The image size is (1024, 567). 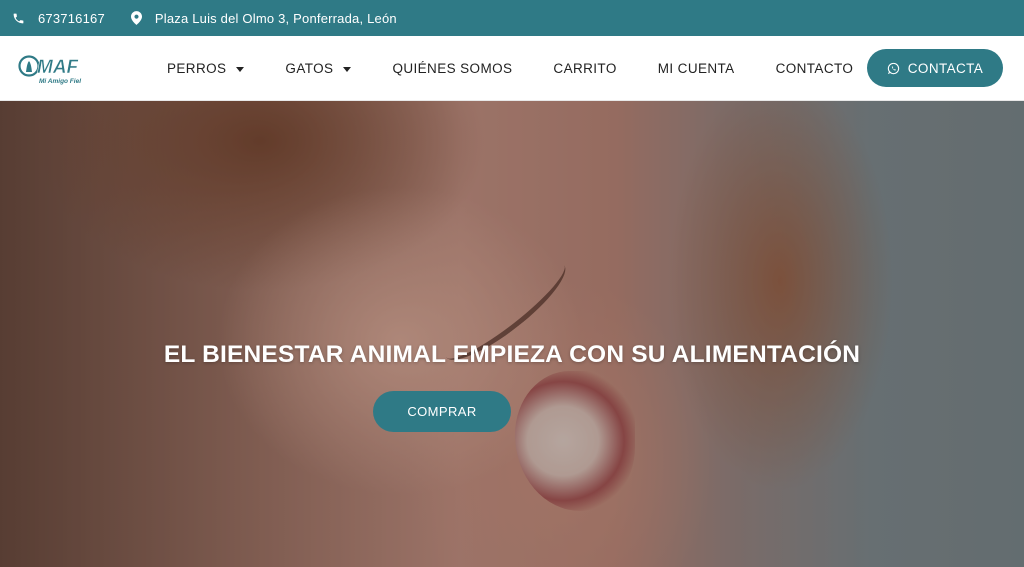 I want to click on nav-item-label: MI CUENTA, so click(x=696, y=68).